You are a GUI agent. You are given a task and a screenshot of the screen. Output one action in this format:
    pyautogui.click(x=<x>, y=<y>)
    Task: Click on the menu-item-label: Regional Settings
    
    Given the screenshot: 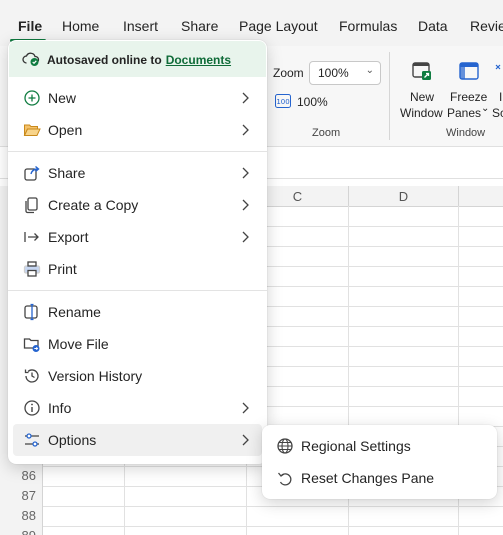 What is the action you would take?
    pyautogui.click(x=356, y=446)
    